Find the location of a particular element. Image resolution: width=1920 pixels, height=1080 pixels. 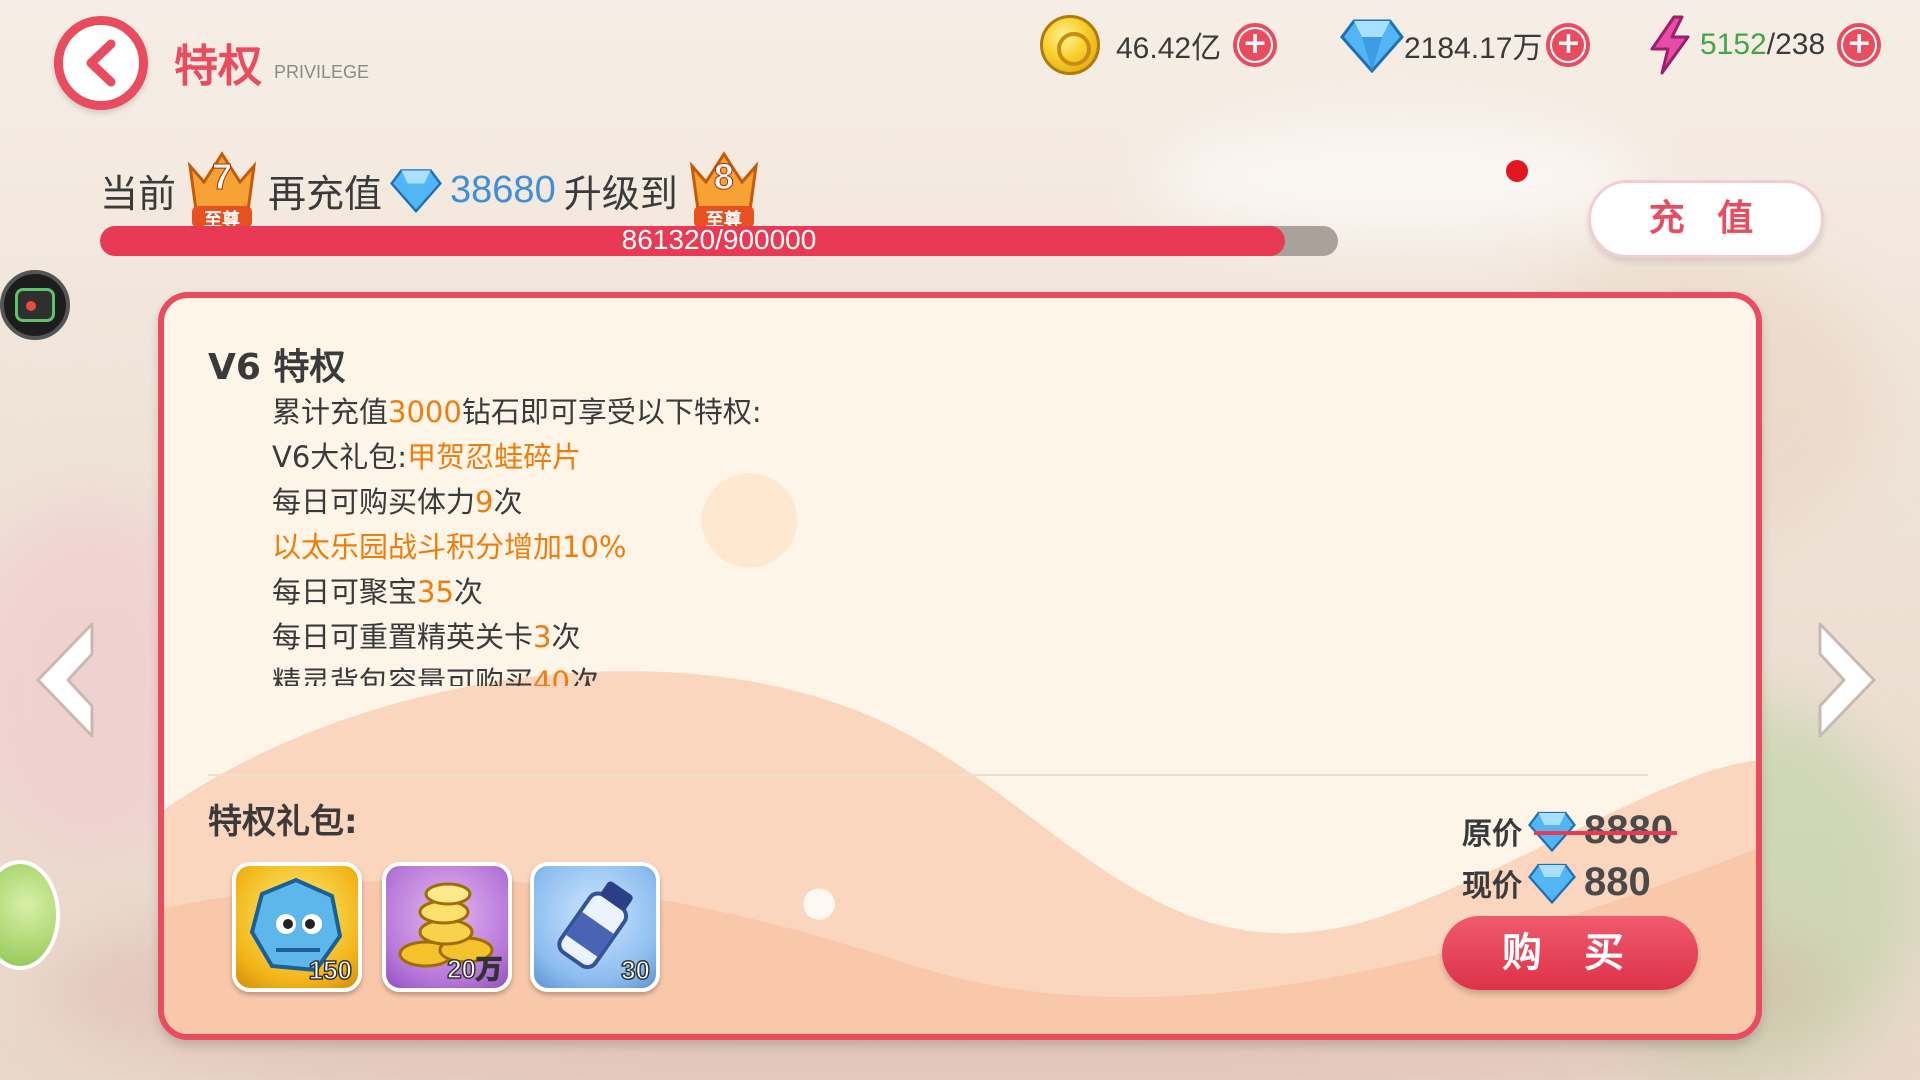

page-subtitle: PRIVILEGE is located at coordinates (322, 72).